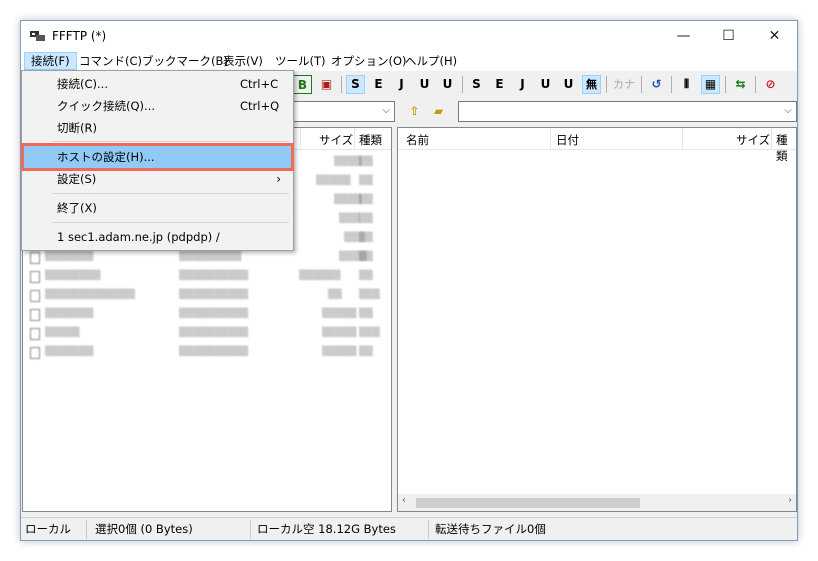 This screenshot has height=561, width=818. What do you see at coordinates (77, 179) in the screenshot?
I see `menu-item-label: 設定(S)` at bounding box center [77, 179].